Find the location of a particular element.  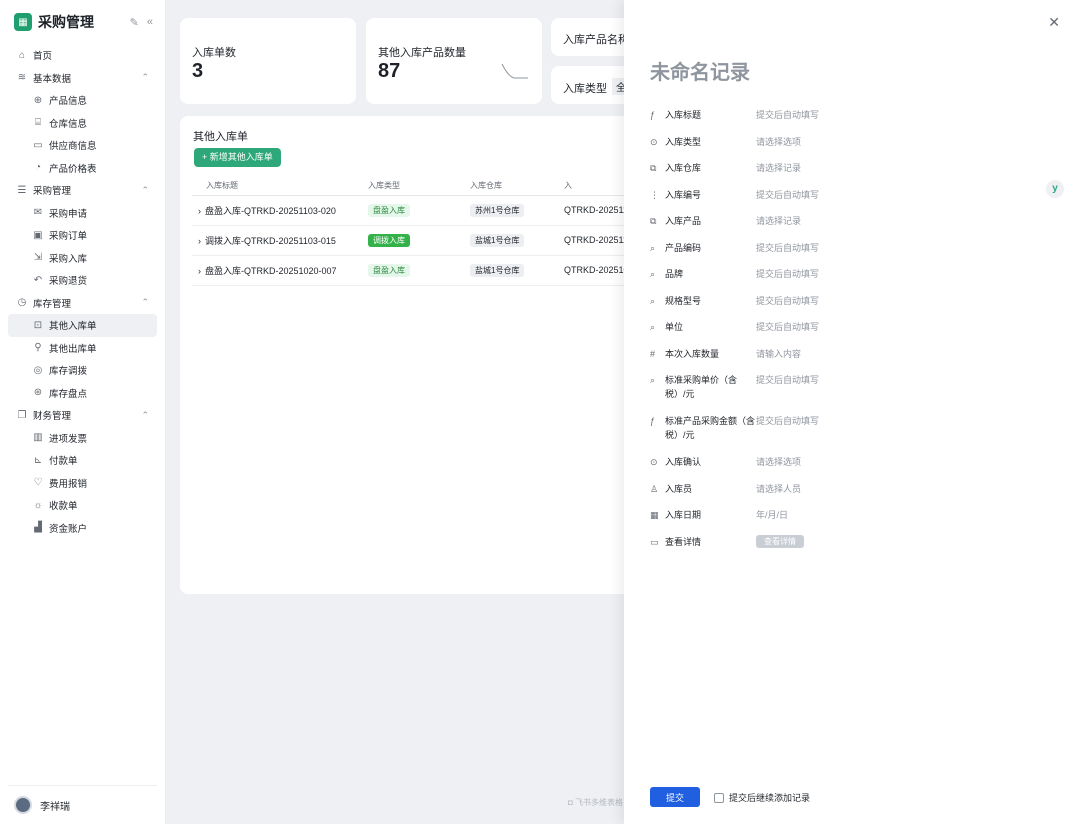

sidebar-item-3: ⌸ 仓库信息 is located at coordinates (82, 123).